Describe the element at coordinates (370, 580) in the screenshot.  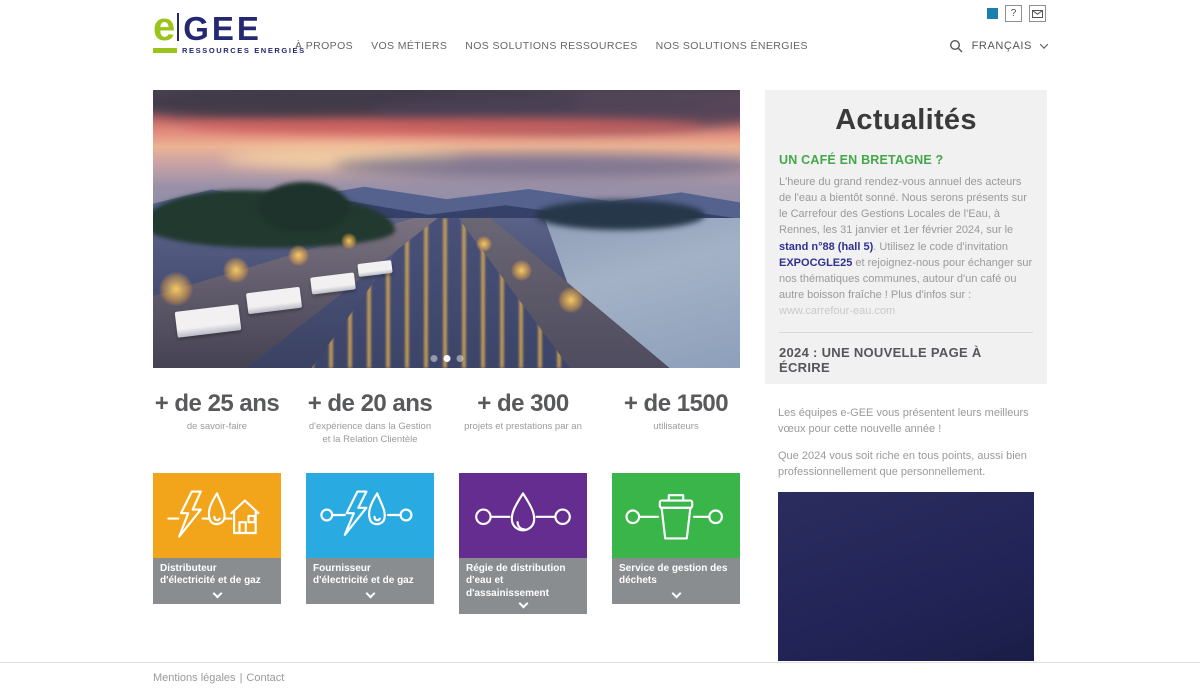
I see `tile-band: Fournisseur d'électricité et de gaz` at that location.